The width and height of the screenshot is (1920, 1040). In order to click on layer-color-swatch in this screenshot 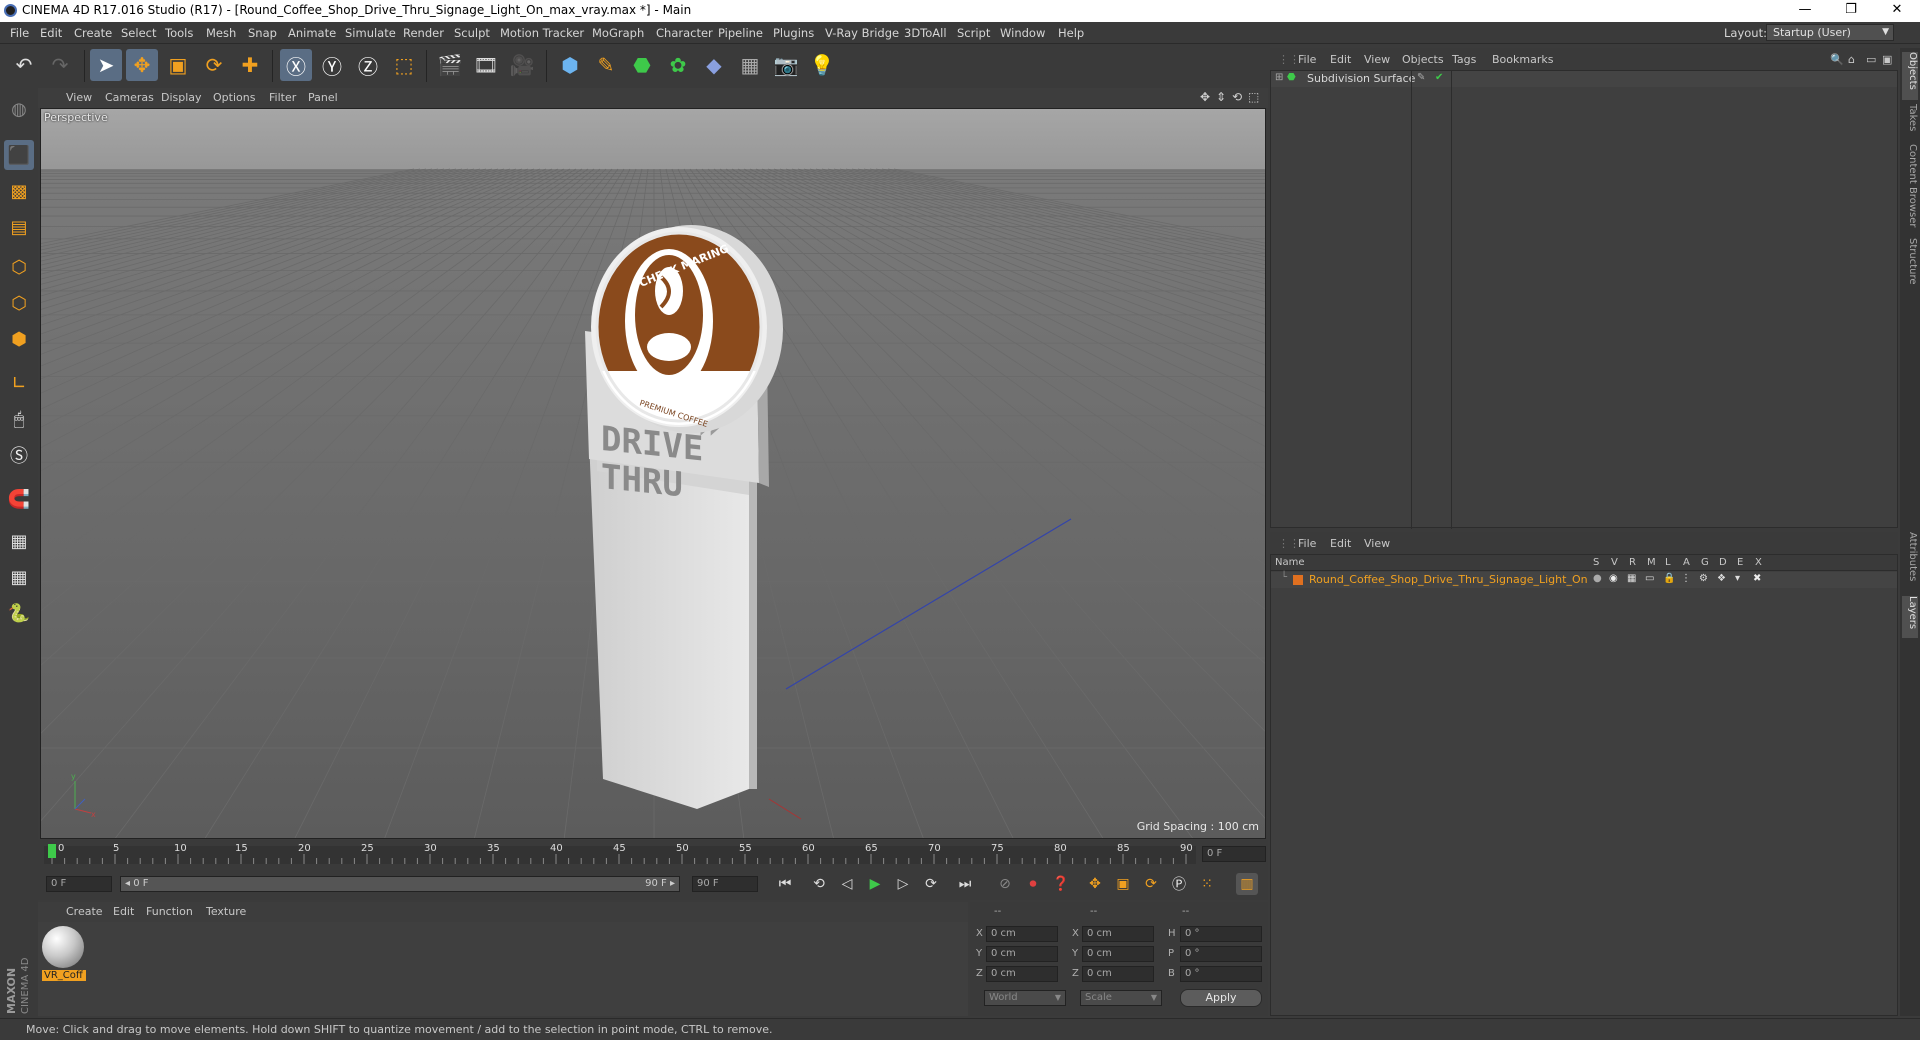, I will do `click(1298, 580)`.